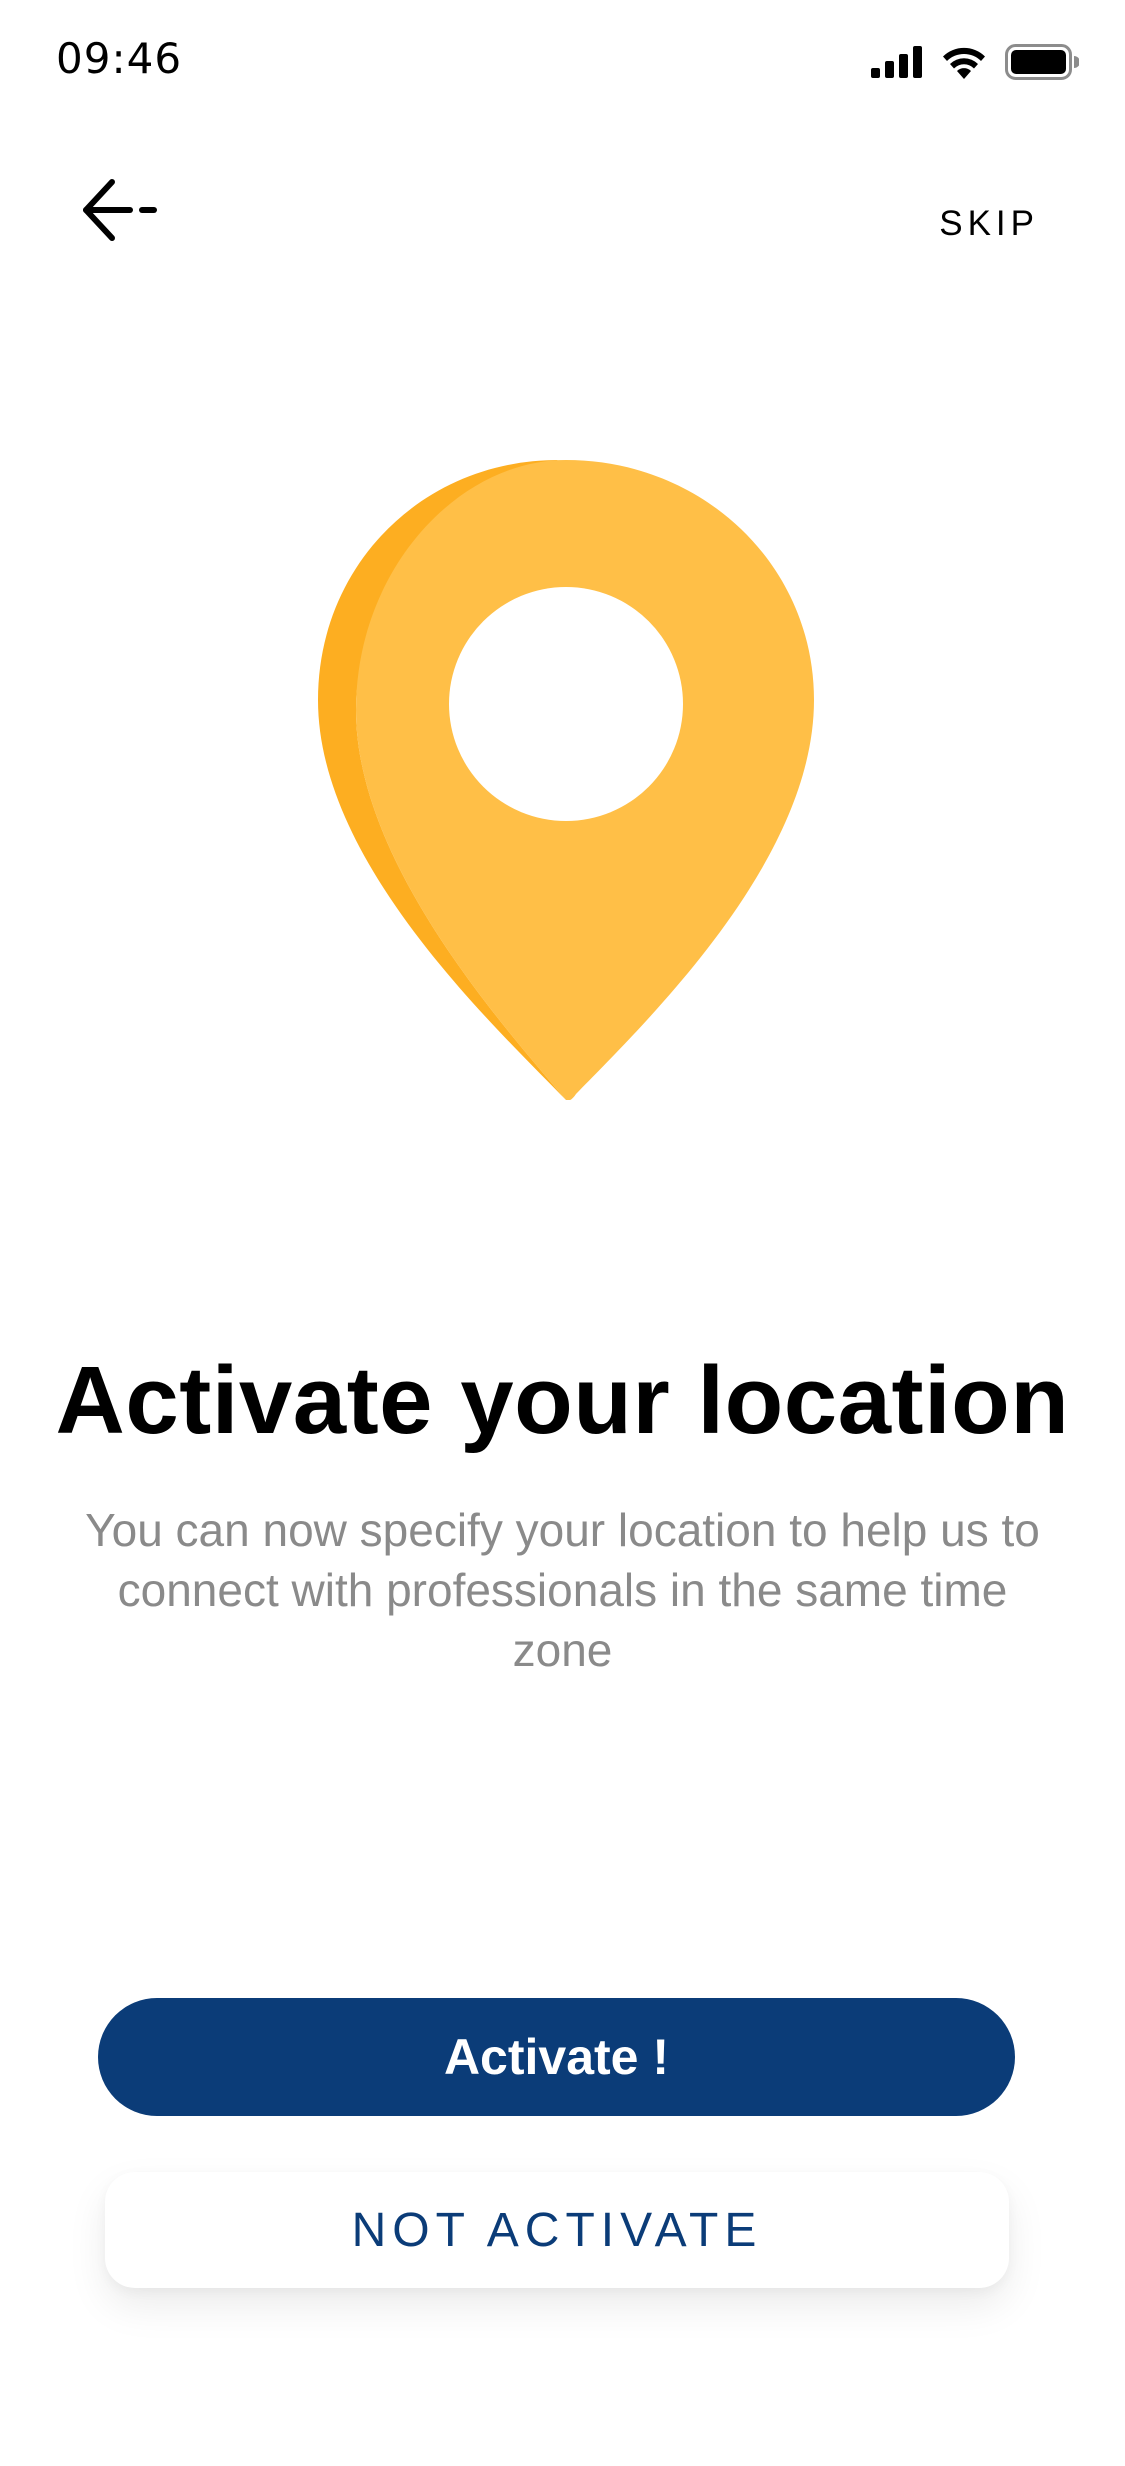 The height and width of the screenshot is (2466, 1125). I want to click on page-title: Activate your location, so click(562, 1400).